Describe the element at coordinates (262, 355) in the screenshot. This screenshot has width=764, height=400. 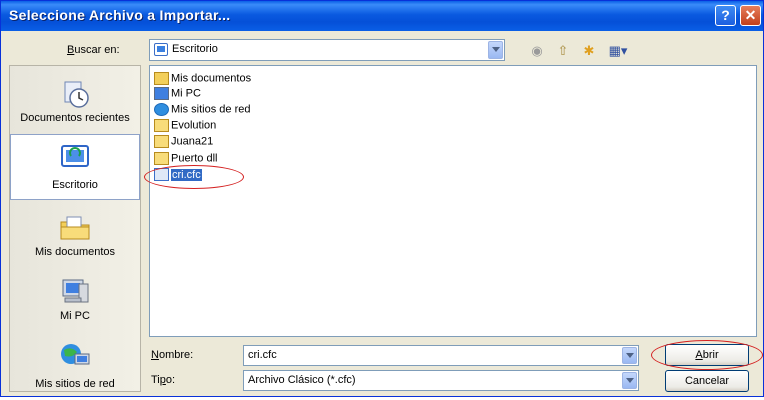
I see `filename-value: cri.cfc` at that location.